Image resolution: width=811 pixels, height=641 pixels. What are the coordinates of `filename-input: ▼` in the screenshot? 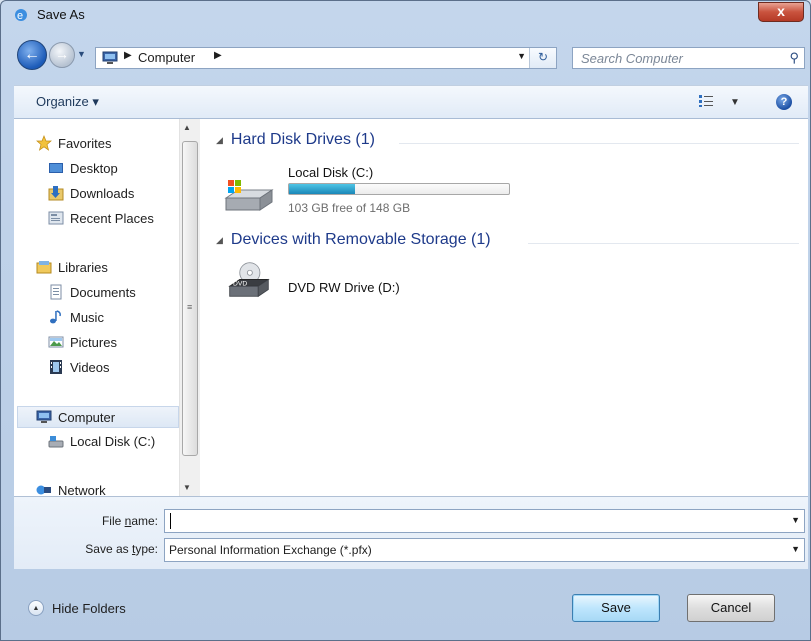 It's located at (484, 521).